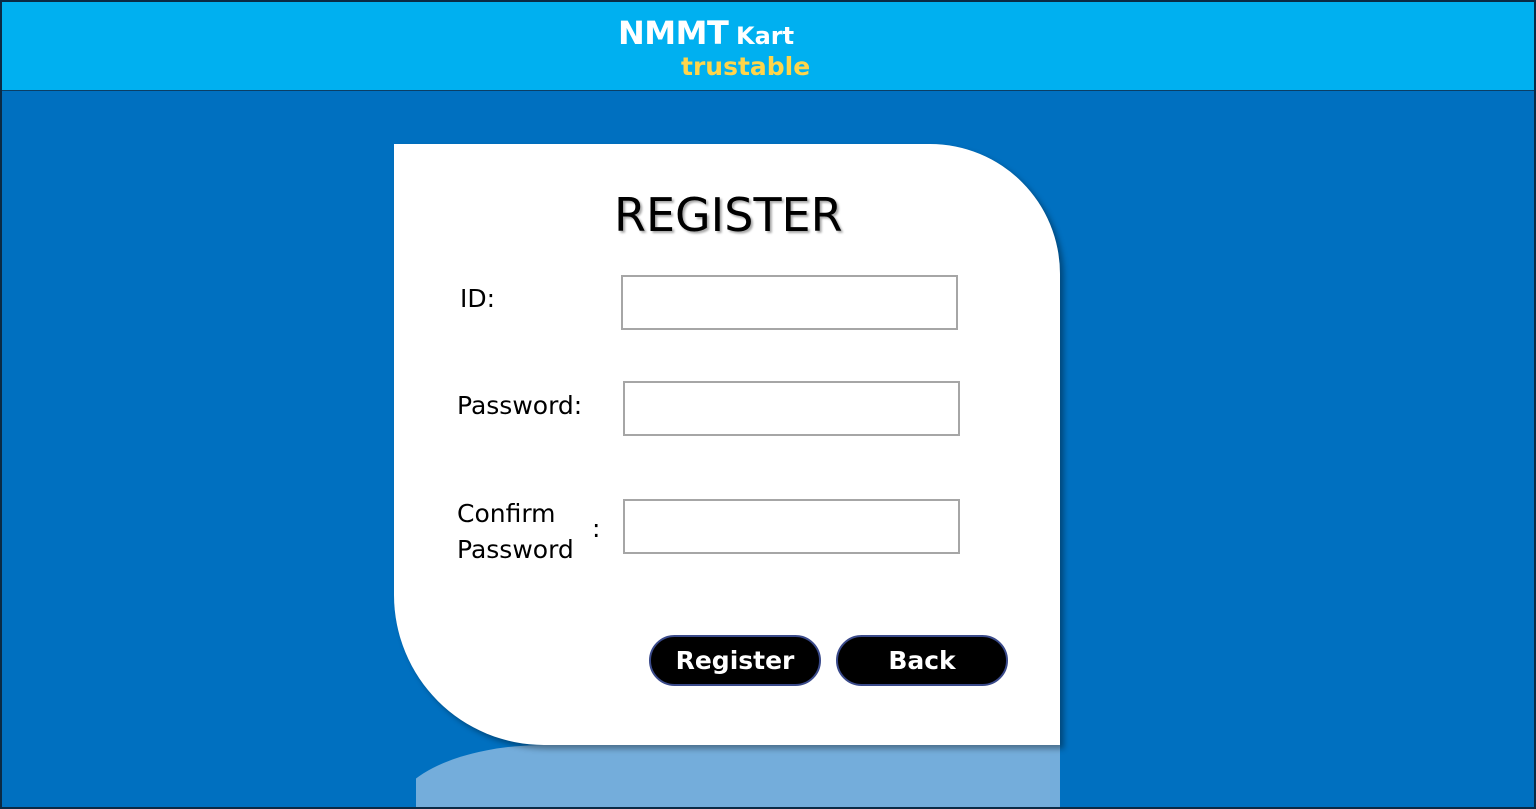  Describe the element at coordinates (746, 66) in the screenshot. I see `brand-tagline: trustable` at that location.